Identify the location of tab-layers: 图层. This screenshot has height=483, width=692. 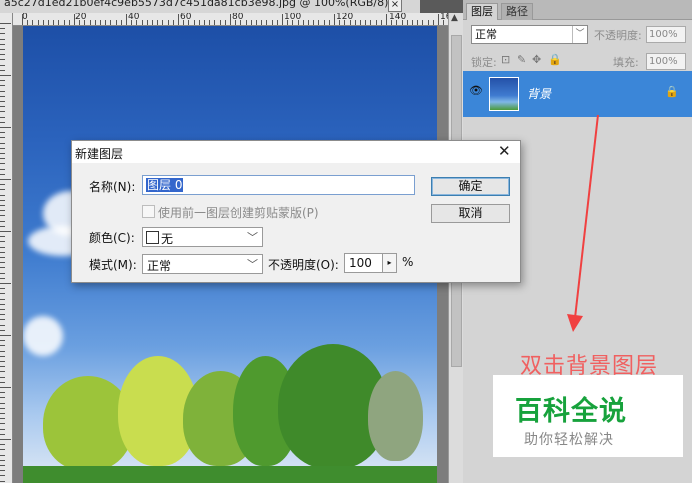
(482, 11).